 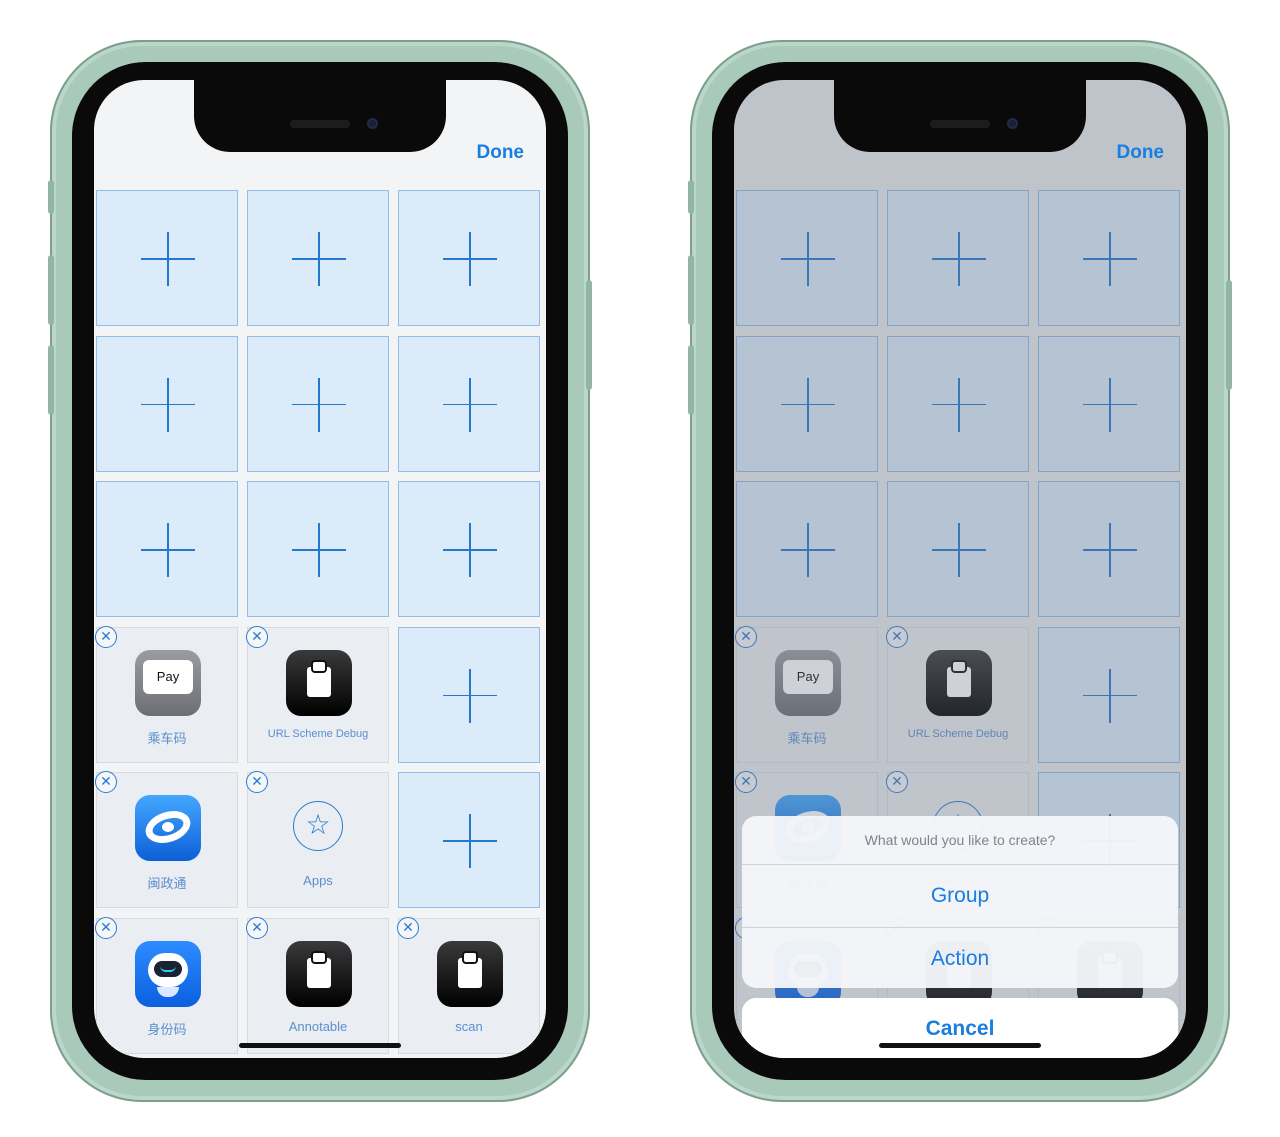 I want to click on robot-icon, so click(x=168, y=974).